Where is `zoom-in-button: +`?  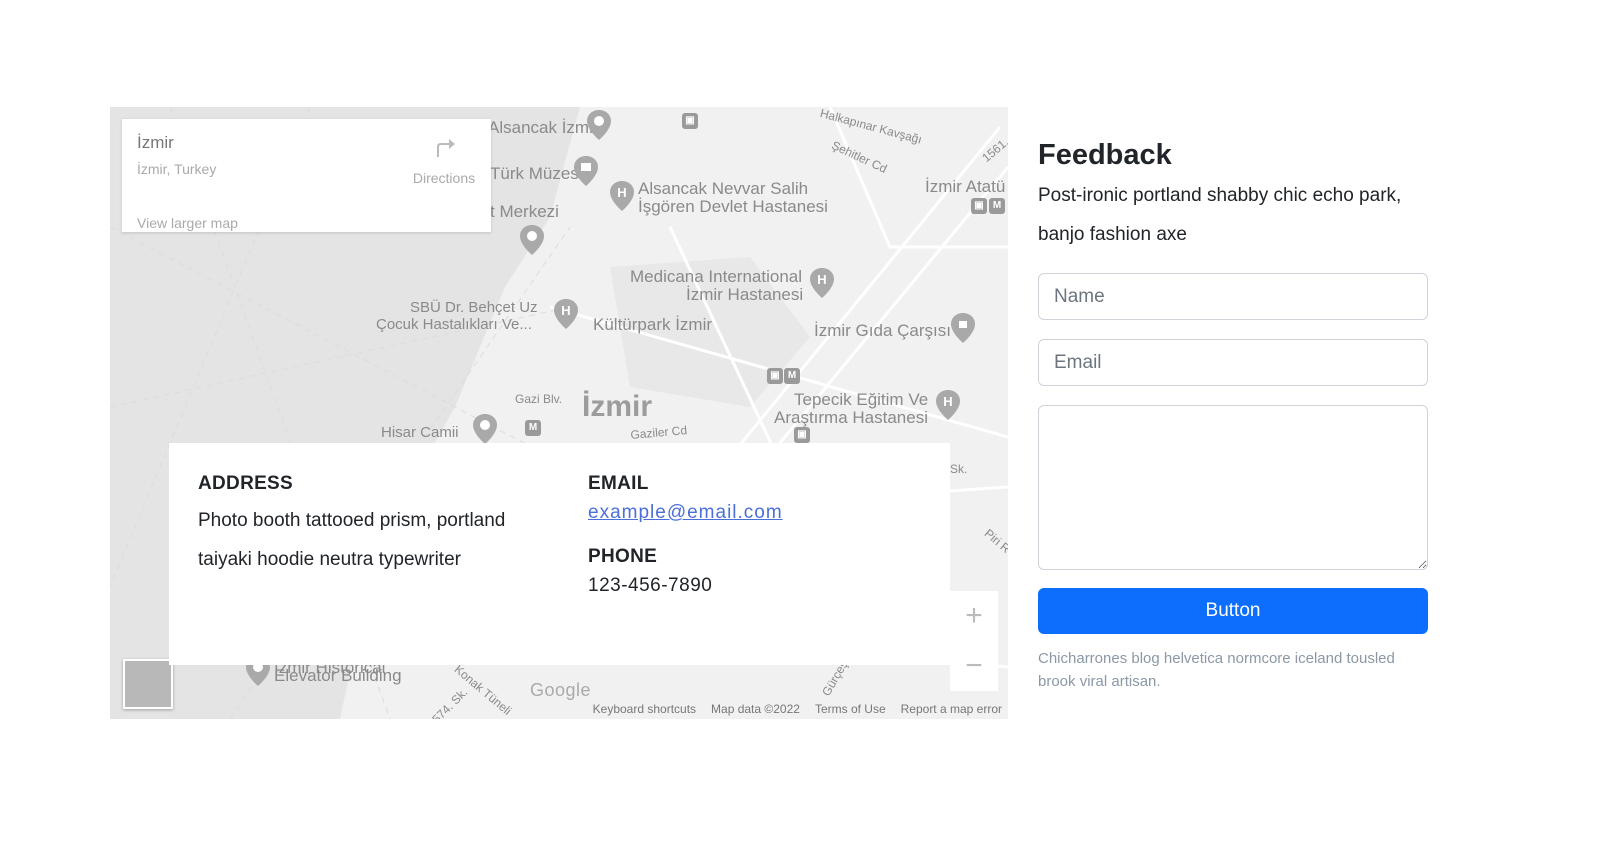
zoom-in-button: + is located at coordinates (974, 616).